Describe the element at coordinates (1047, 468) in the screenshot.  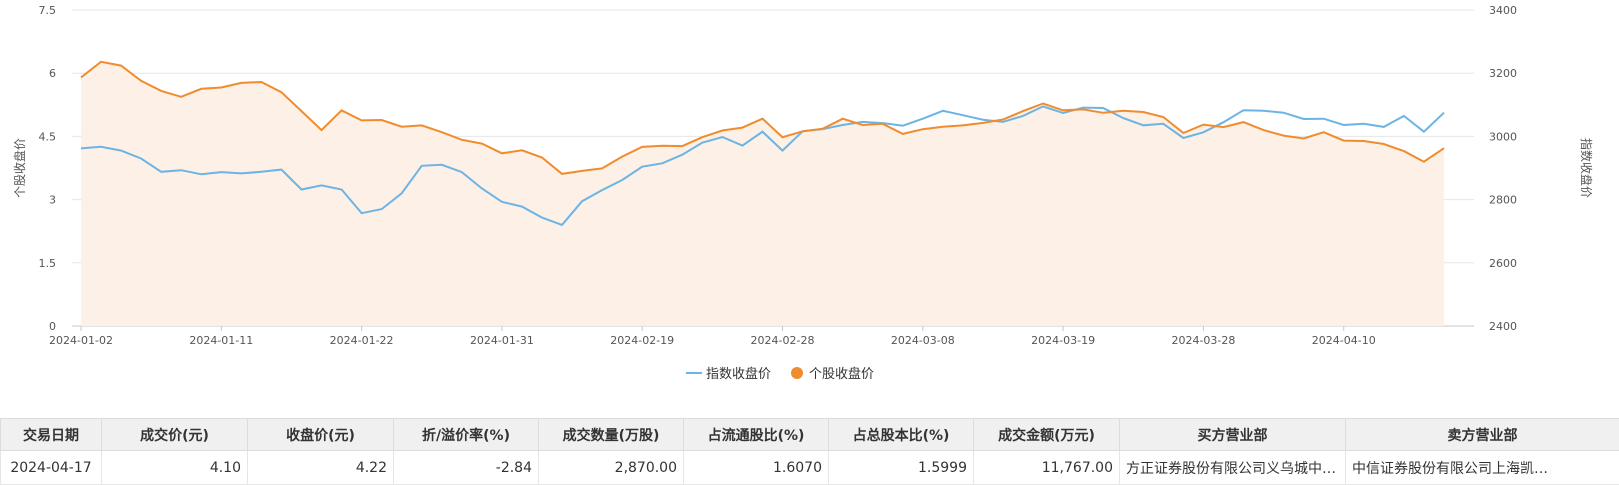
I see `cell-deal-amount: 11,767.00` at that location.